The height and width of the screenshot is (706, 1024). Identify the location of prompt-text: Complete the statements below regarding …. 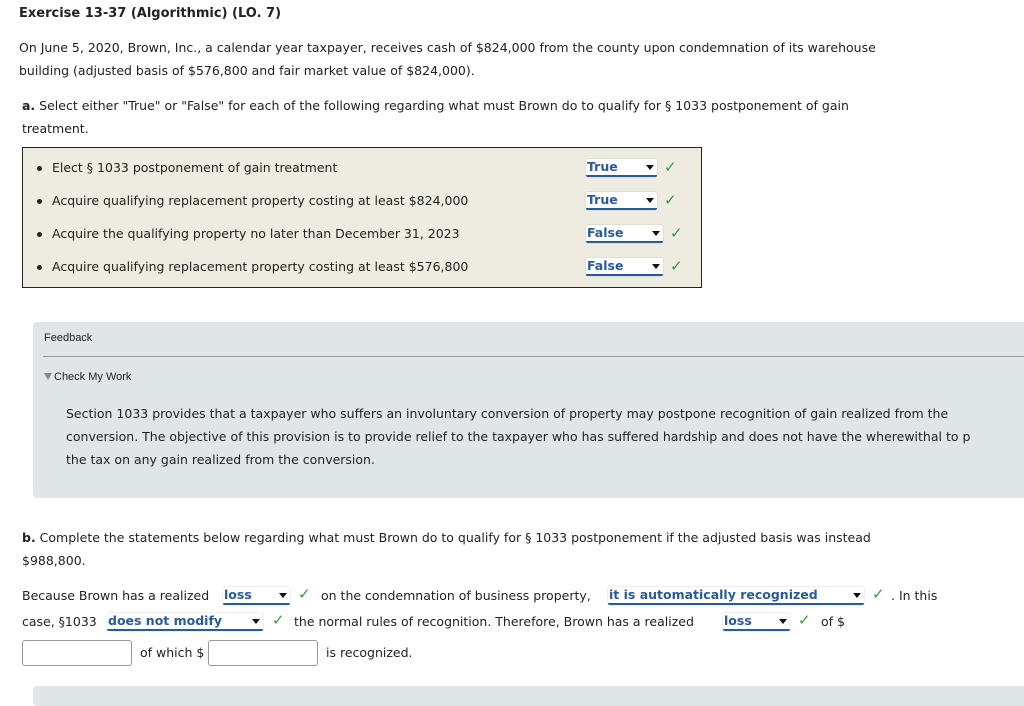
(453, 537).